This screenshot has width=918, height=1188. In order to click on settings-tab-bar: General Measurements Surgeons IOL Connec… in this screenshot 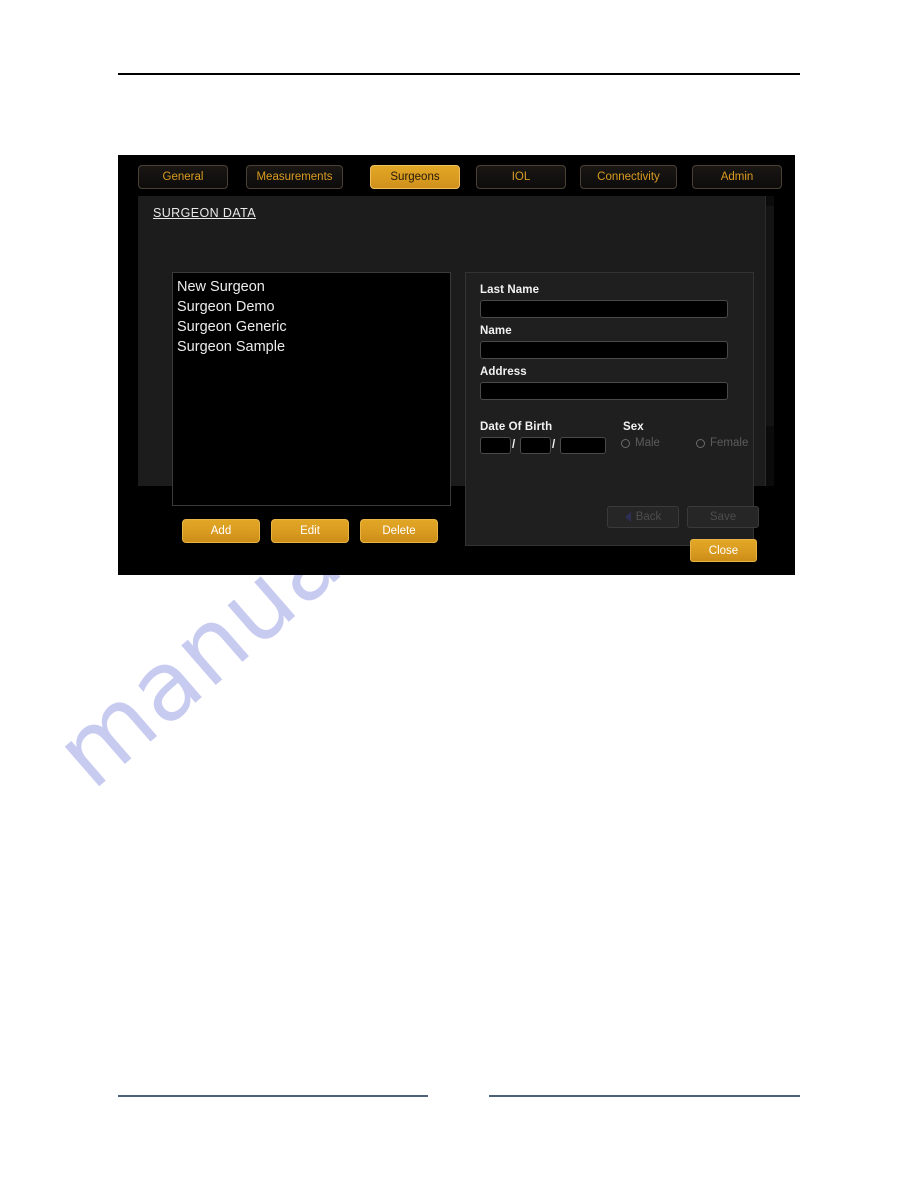, I will do `click(460, 178)`.